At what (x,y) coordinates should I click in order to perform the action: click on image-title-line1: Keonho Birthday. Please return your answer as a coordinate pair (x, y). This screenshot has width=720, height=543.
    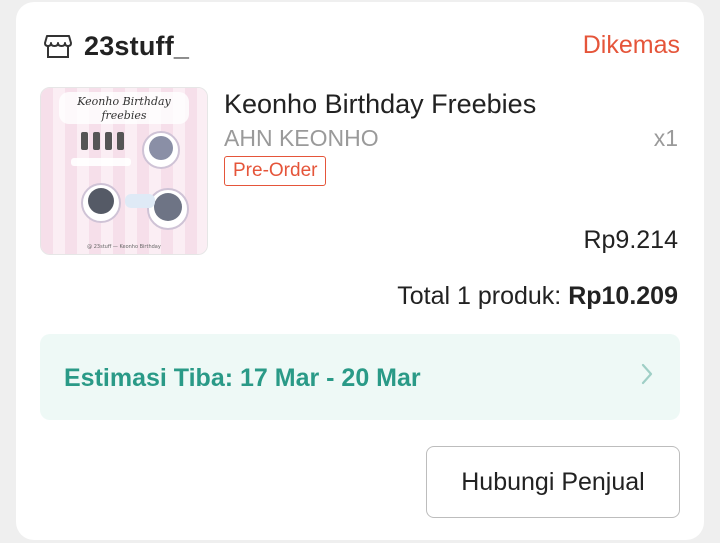
    Looking at the image, I should click on (123, 101).